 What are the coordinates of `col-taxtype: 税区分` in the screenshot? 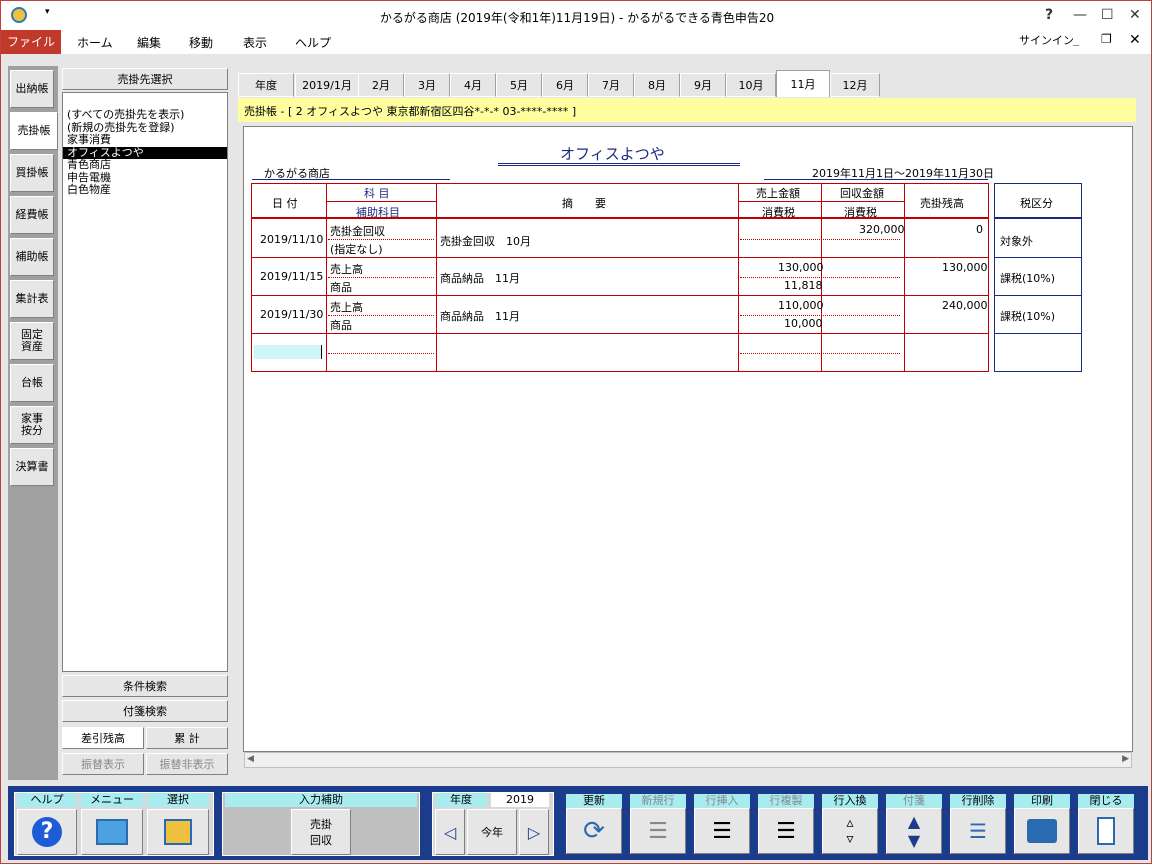 It's located at (1036, 203).